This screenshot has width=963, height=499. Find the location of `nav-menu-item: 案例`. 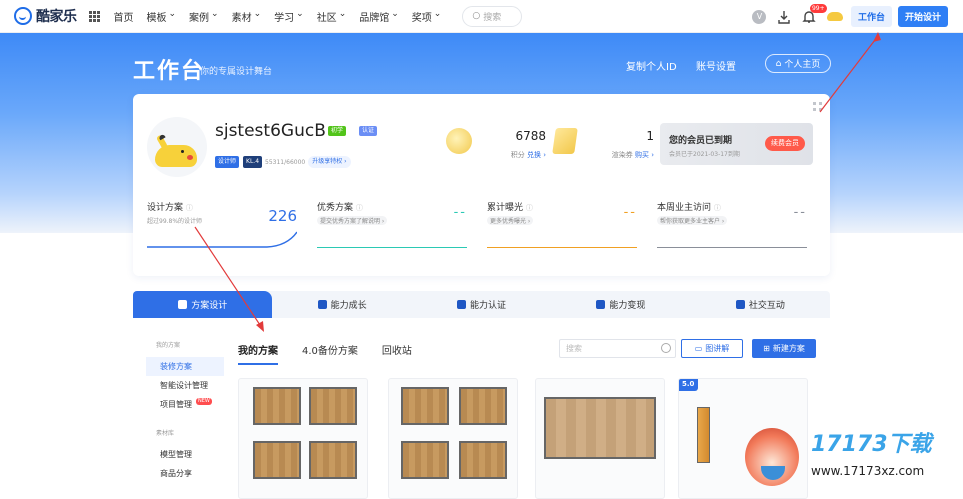

nav-menu-item: 案例 is located at coordinates (199, 16).